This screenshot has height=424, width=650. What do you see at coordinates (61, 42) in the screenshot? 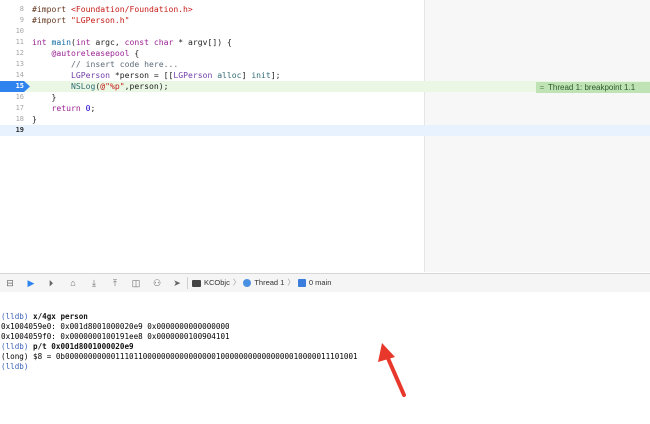
I see `code-token: main` at bounding box center [61, 42].